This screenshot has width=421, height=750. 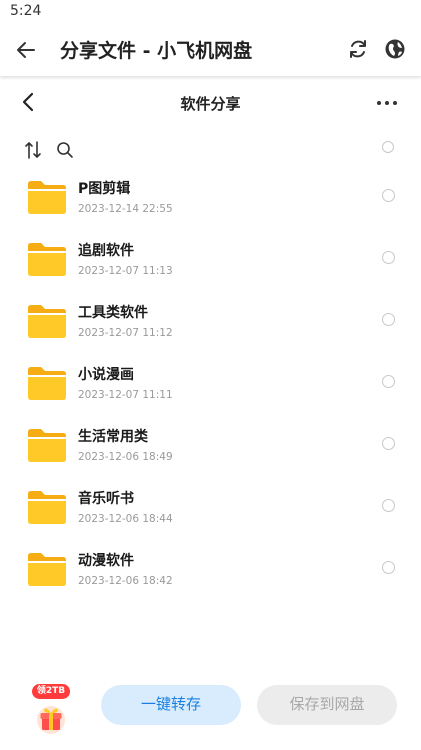 I want to click on file-row: 工具类软件 2023-12-07 11:12, so click(x=210, y=319).